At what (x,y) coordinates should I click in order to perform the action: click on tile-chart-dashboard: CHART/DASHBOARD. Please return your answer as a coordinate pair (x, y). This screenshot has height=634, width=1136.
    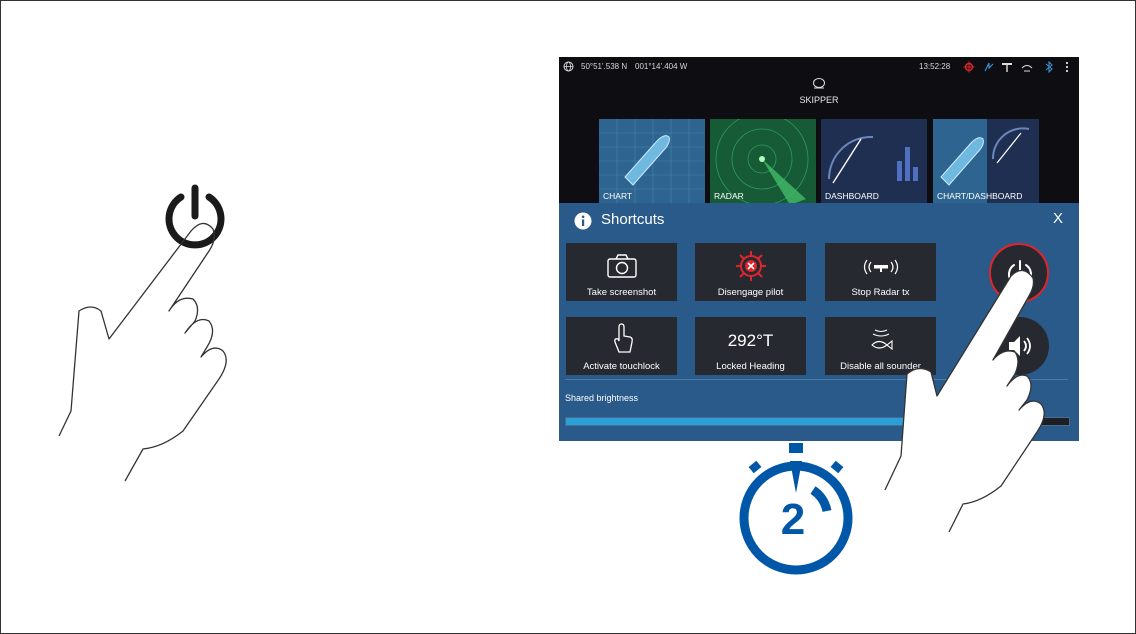
    Looking at the image, I should click on (986, 162).